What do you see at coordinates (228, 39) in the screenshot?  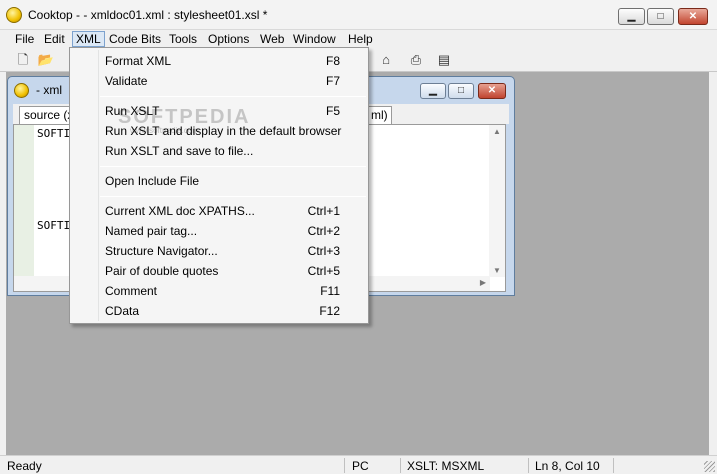 I see `menu-options: Options` at bounding box center [228, 39].